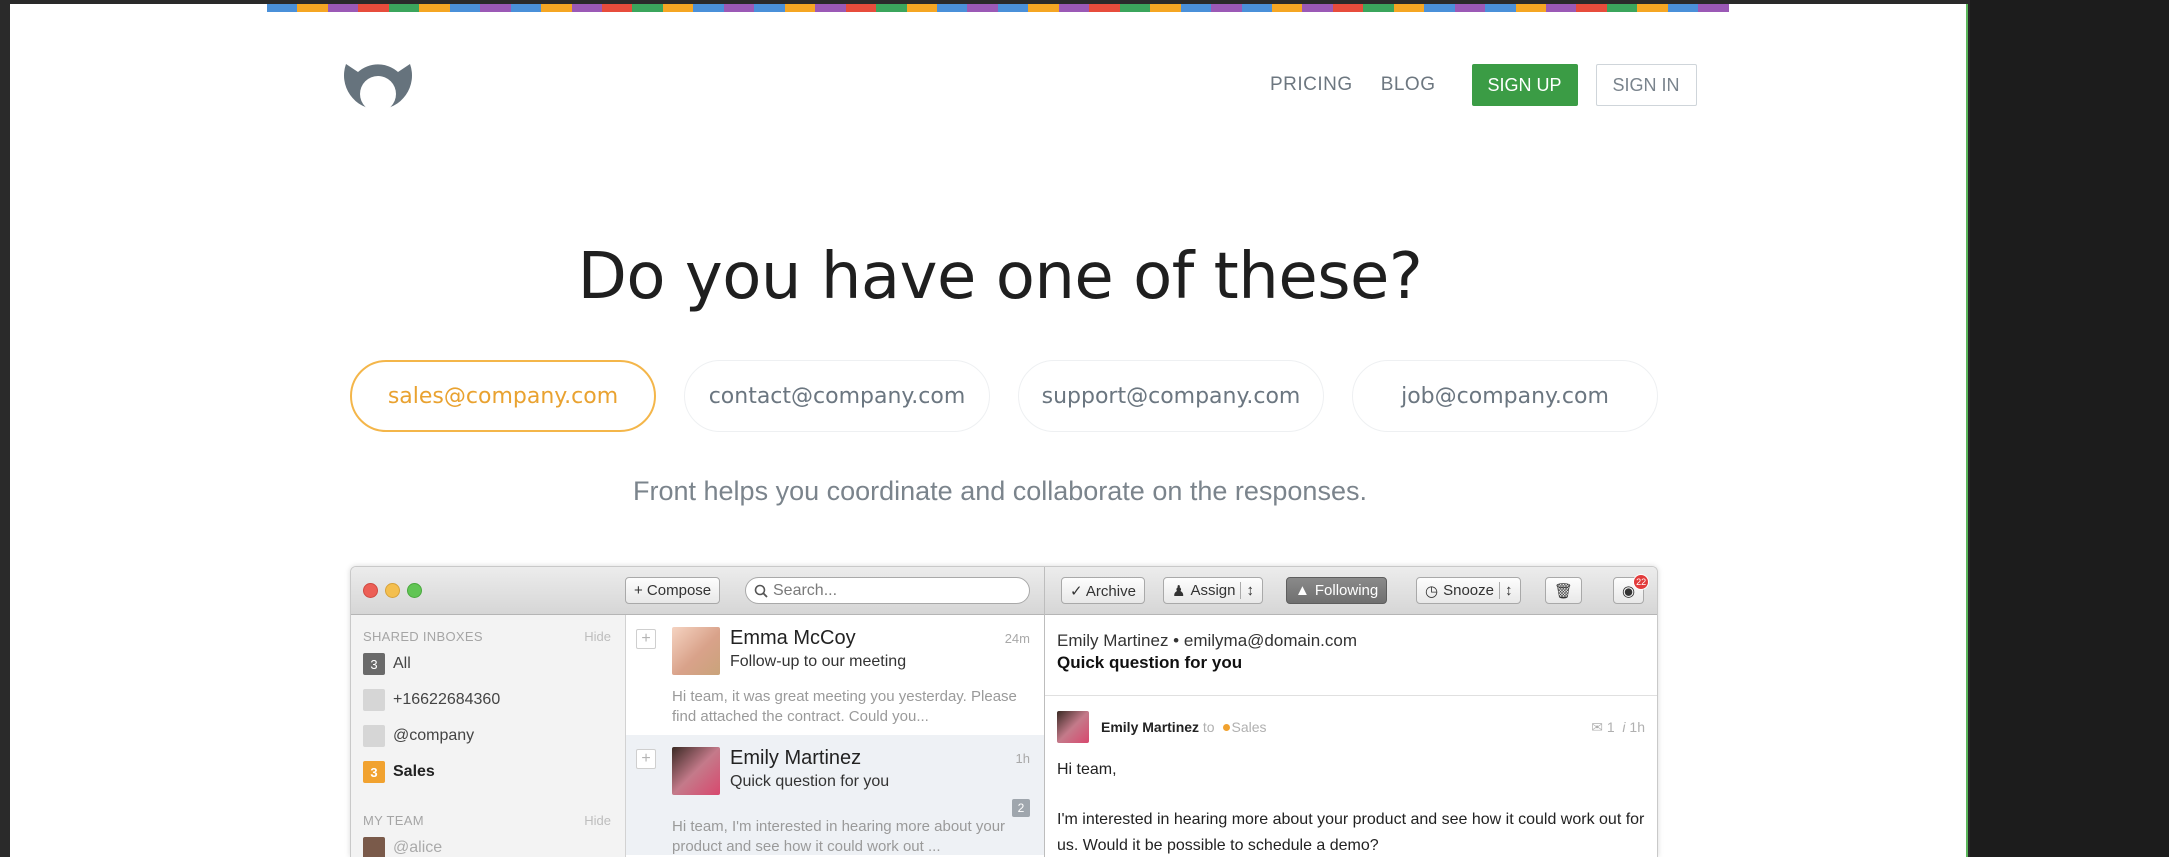  What do you see at coordinates (402, 663) in the screenshot?
I see `sidebar-item-label: All` at bounding box center [402, 663].